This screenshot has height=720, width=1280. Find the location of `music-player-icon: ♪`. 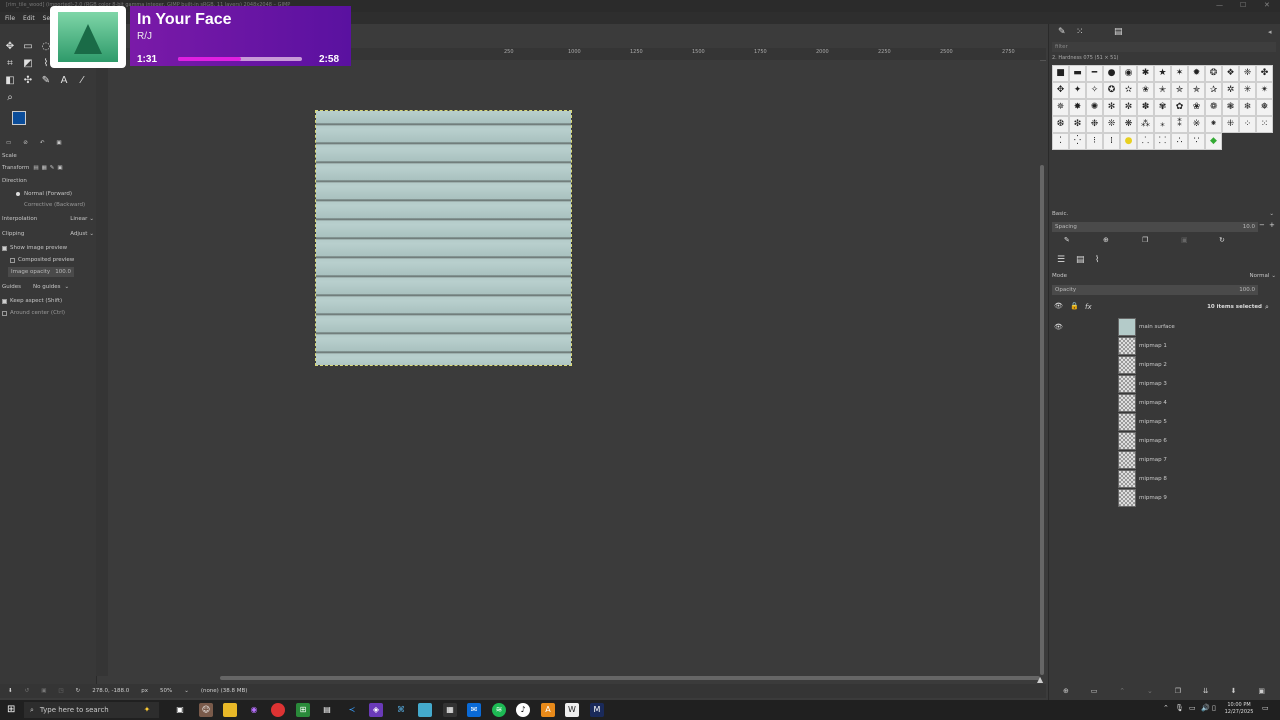

music-player-icon: ♪ is located at coordinates (523, 710).